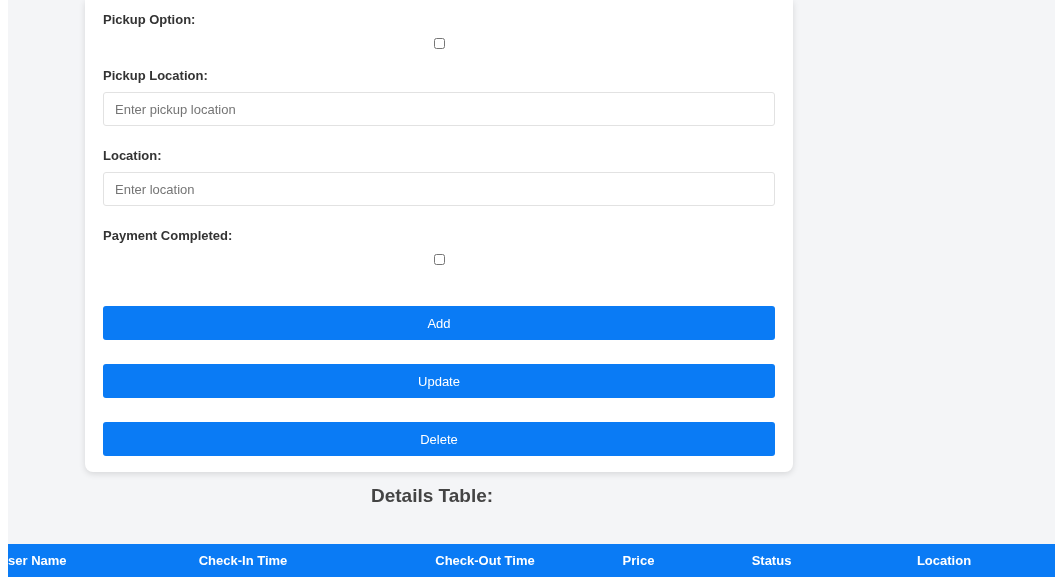 The width and height of the screenshot is (1055, 577). What do you see at coordinates (439, 109) in the screenshot?
I see `input-field: Enter pickup location` at bounding box center [439, 109].